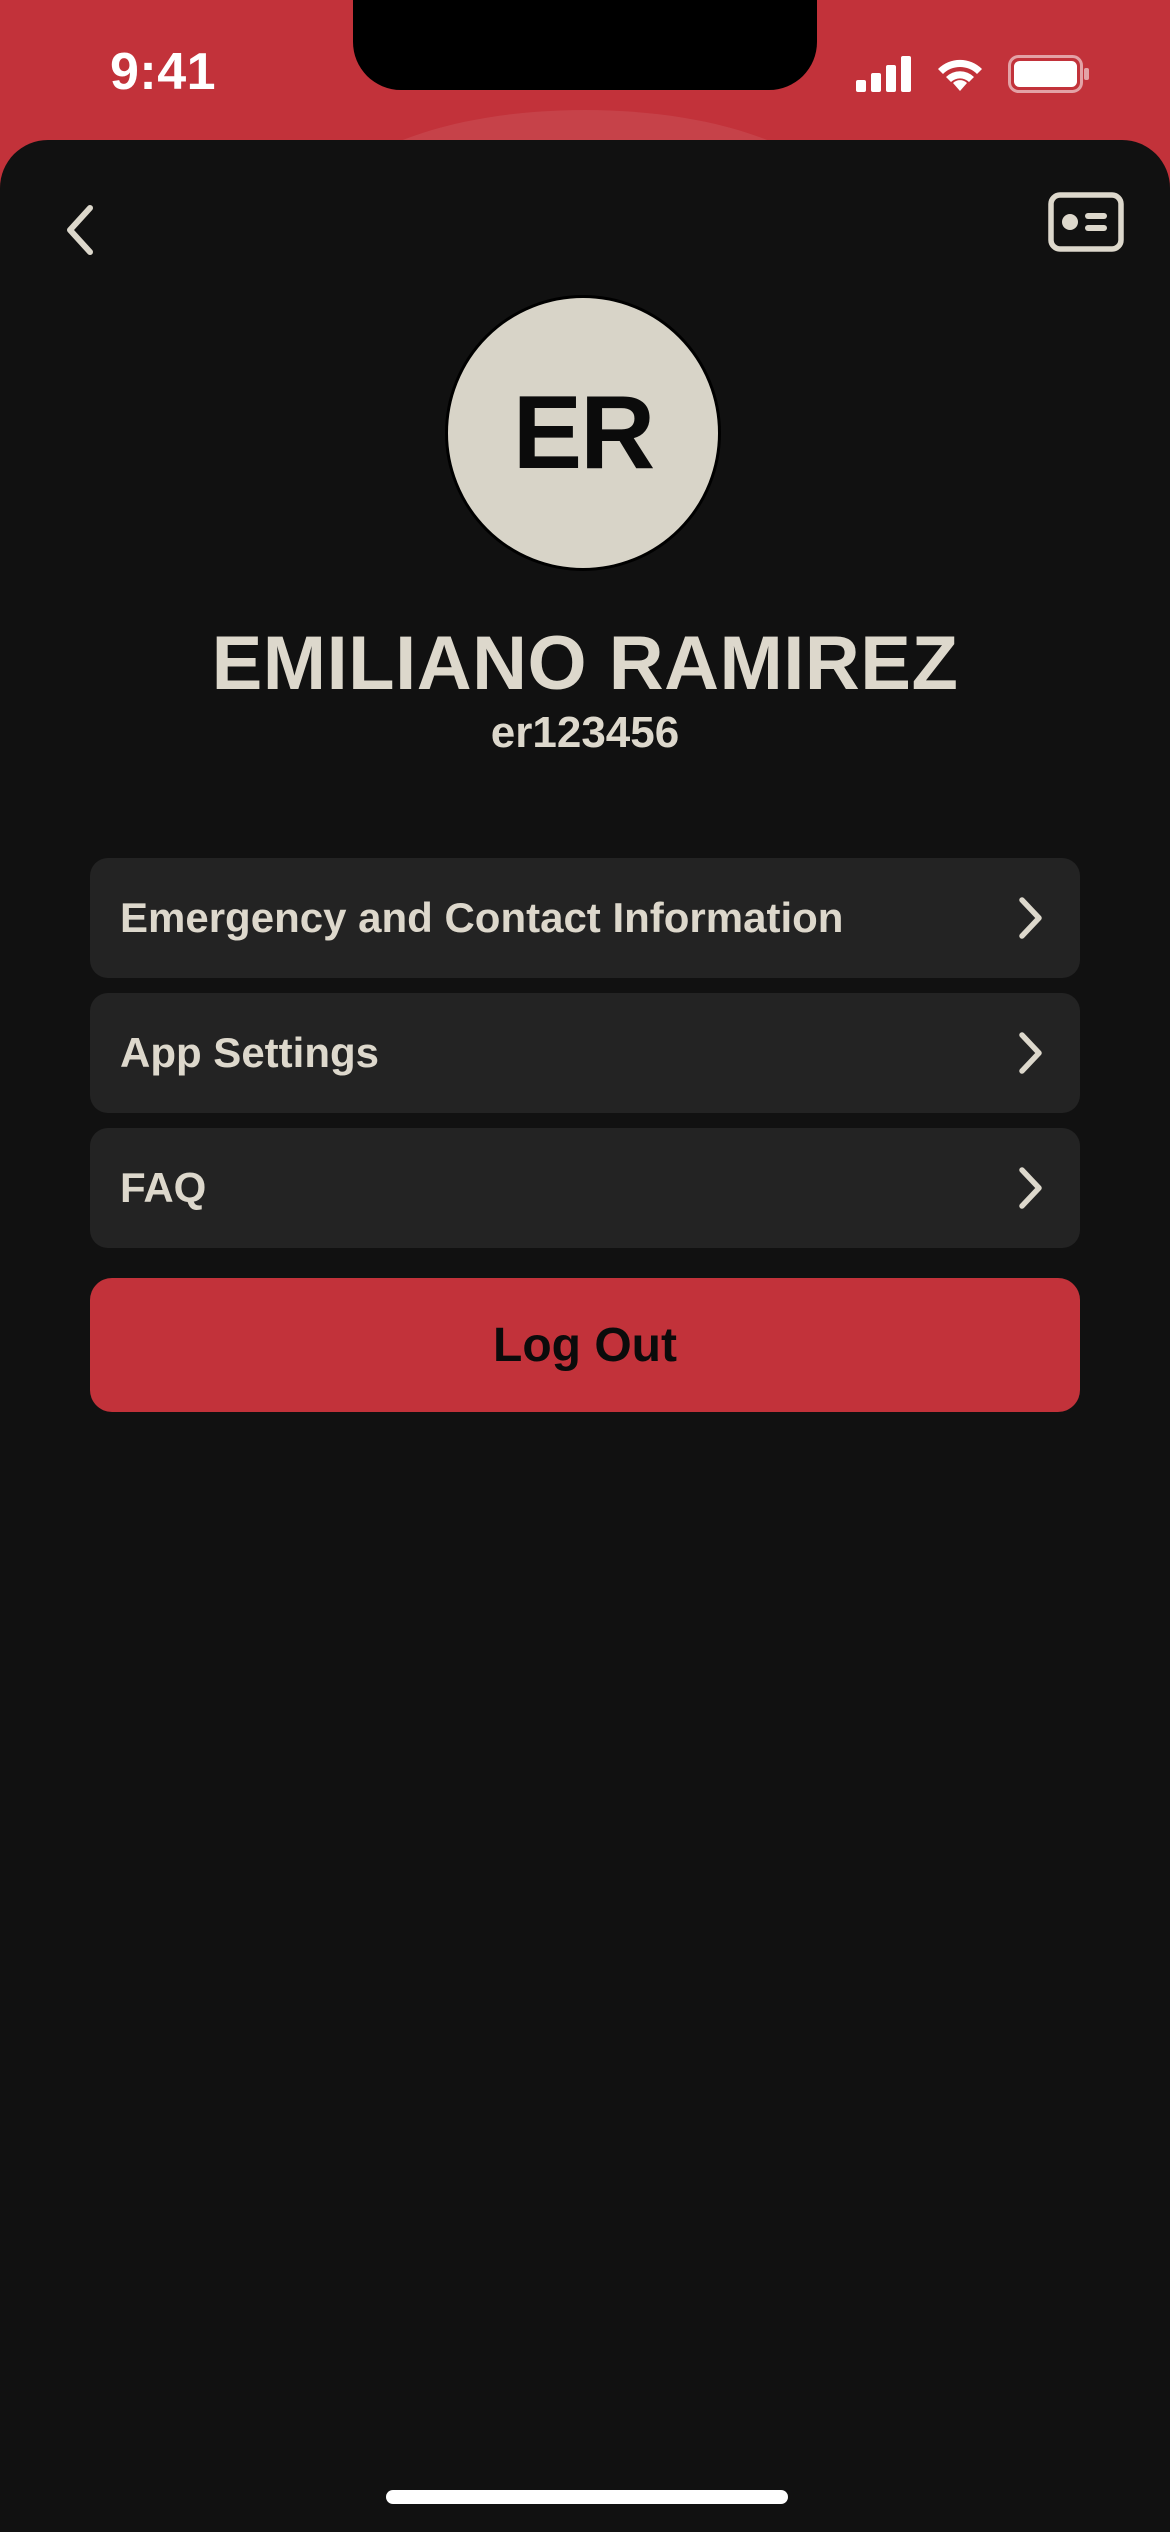 The image size is (1170, 2532). I want to click on menu-item-label: FAQ, so click(163, 1187).